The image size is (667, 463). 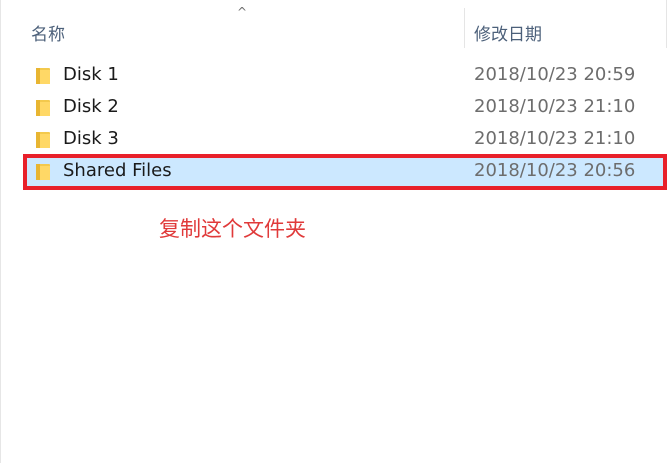 I want to click on file-date-modified: 2018/10/23 20:59, so click(x=555, y=74).